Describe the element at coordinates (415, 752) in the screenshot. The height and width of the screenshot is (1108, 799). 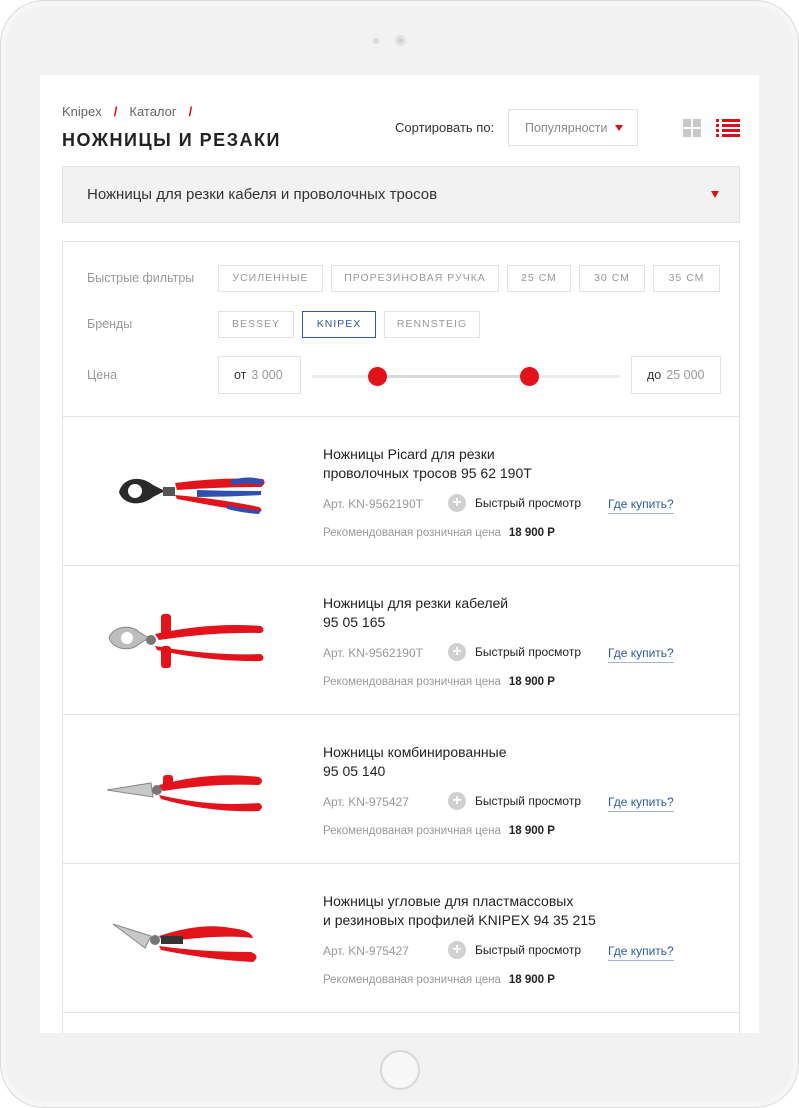
I see `product-name-line: Ножницы комбинированные` at that location.